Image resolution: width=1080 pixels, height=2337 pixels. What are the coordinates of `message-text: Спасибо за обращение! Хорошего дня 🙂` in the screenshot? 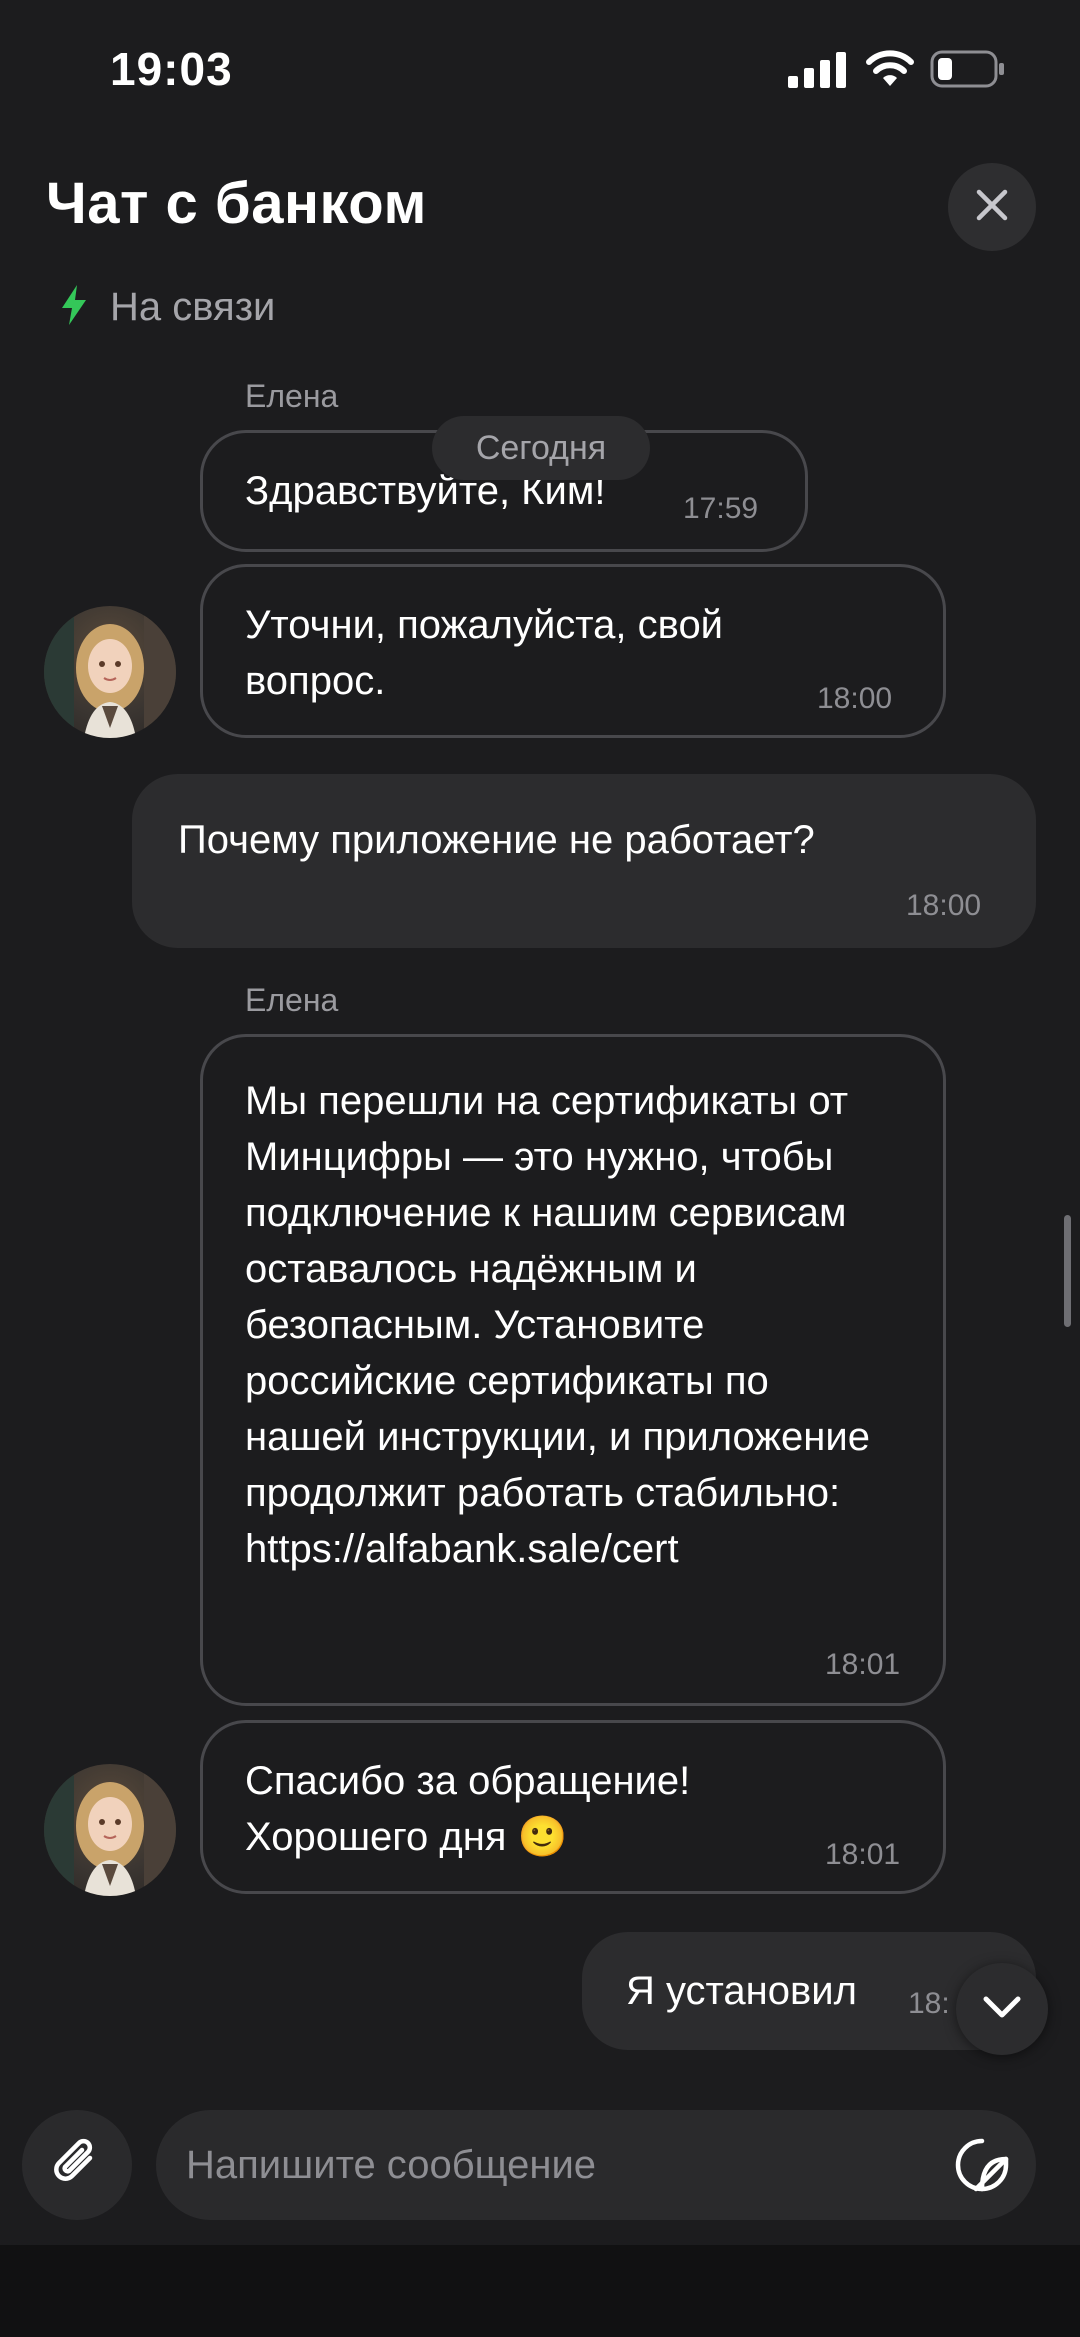 It's located at (468, 1809).